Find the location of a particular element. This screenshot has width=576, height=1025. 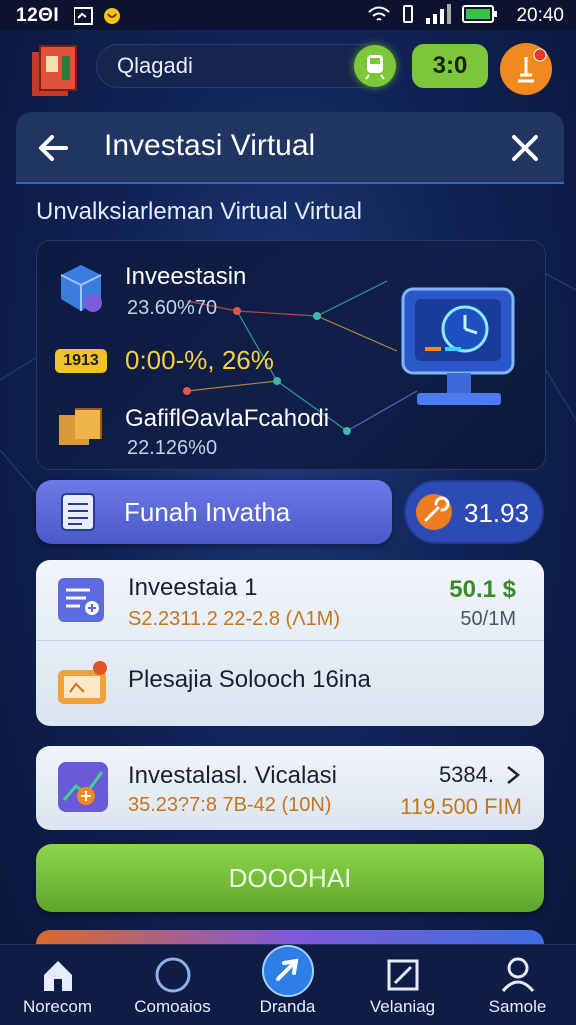

nav-item-chart: Velaniag is located at coordinates (402, 985).